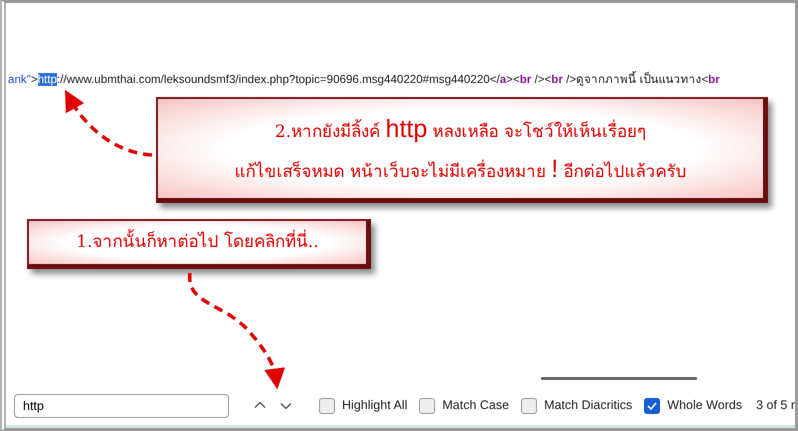  Describe the element at coordinates (286, 405) in the screenshot. I see `chevron-down-icon` at that location.